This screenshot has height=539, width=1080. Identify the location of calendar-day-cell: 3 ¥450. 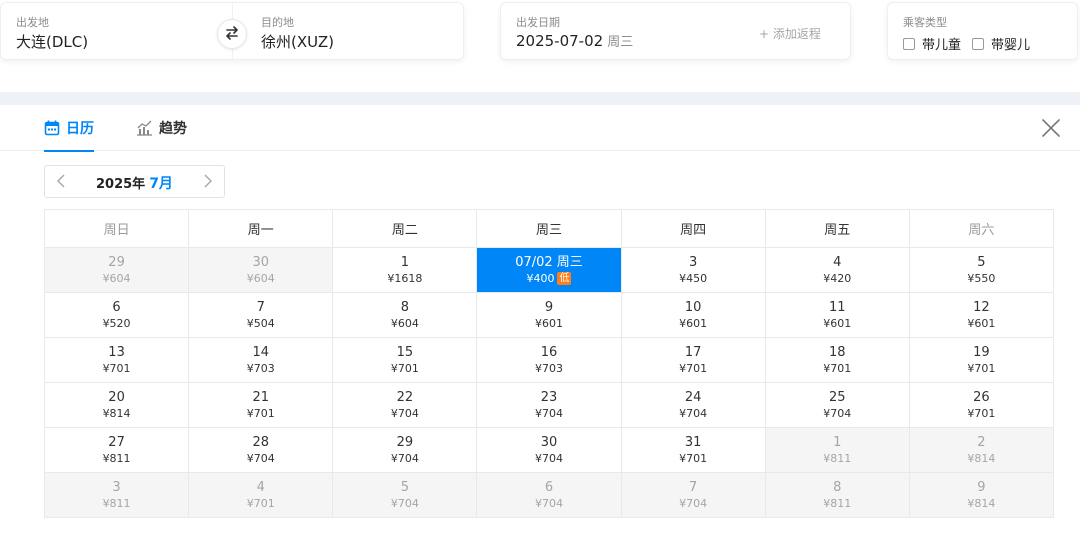
(693, 270).